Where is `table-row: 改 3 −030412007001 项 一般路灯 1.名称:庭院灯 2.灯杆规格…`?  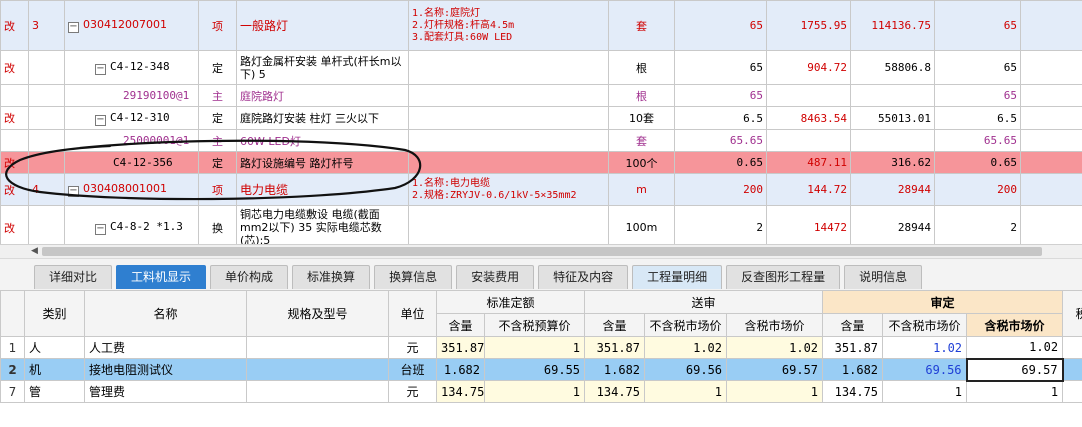 table-row: 改 3 −030412007001 项 一般路灯 1.名称:庭院灯 2.灯杆规格… is located at coordinates (541, 25).